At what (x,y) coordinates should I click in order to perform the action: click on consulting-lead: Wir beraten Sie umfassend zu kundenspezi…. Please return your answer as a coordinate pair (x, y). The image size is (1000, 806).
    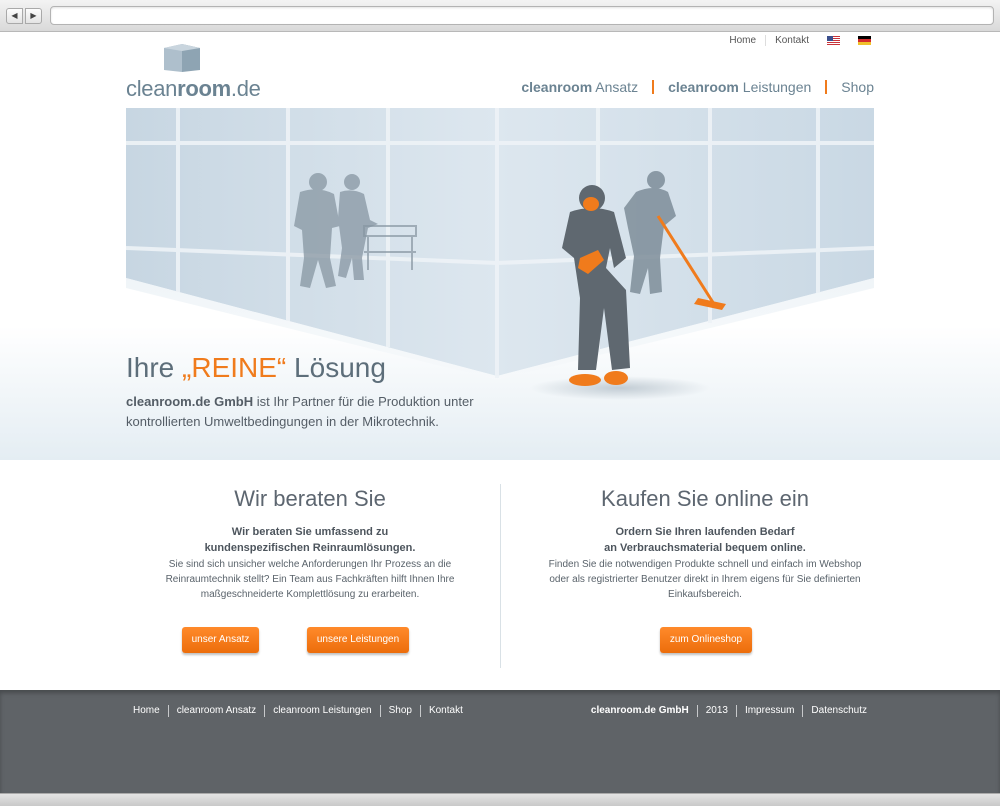
    Looking at the image, I should click on (310, 540).